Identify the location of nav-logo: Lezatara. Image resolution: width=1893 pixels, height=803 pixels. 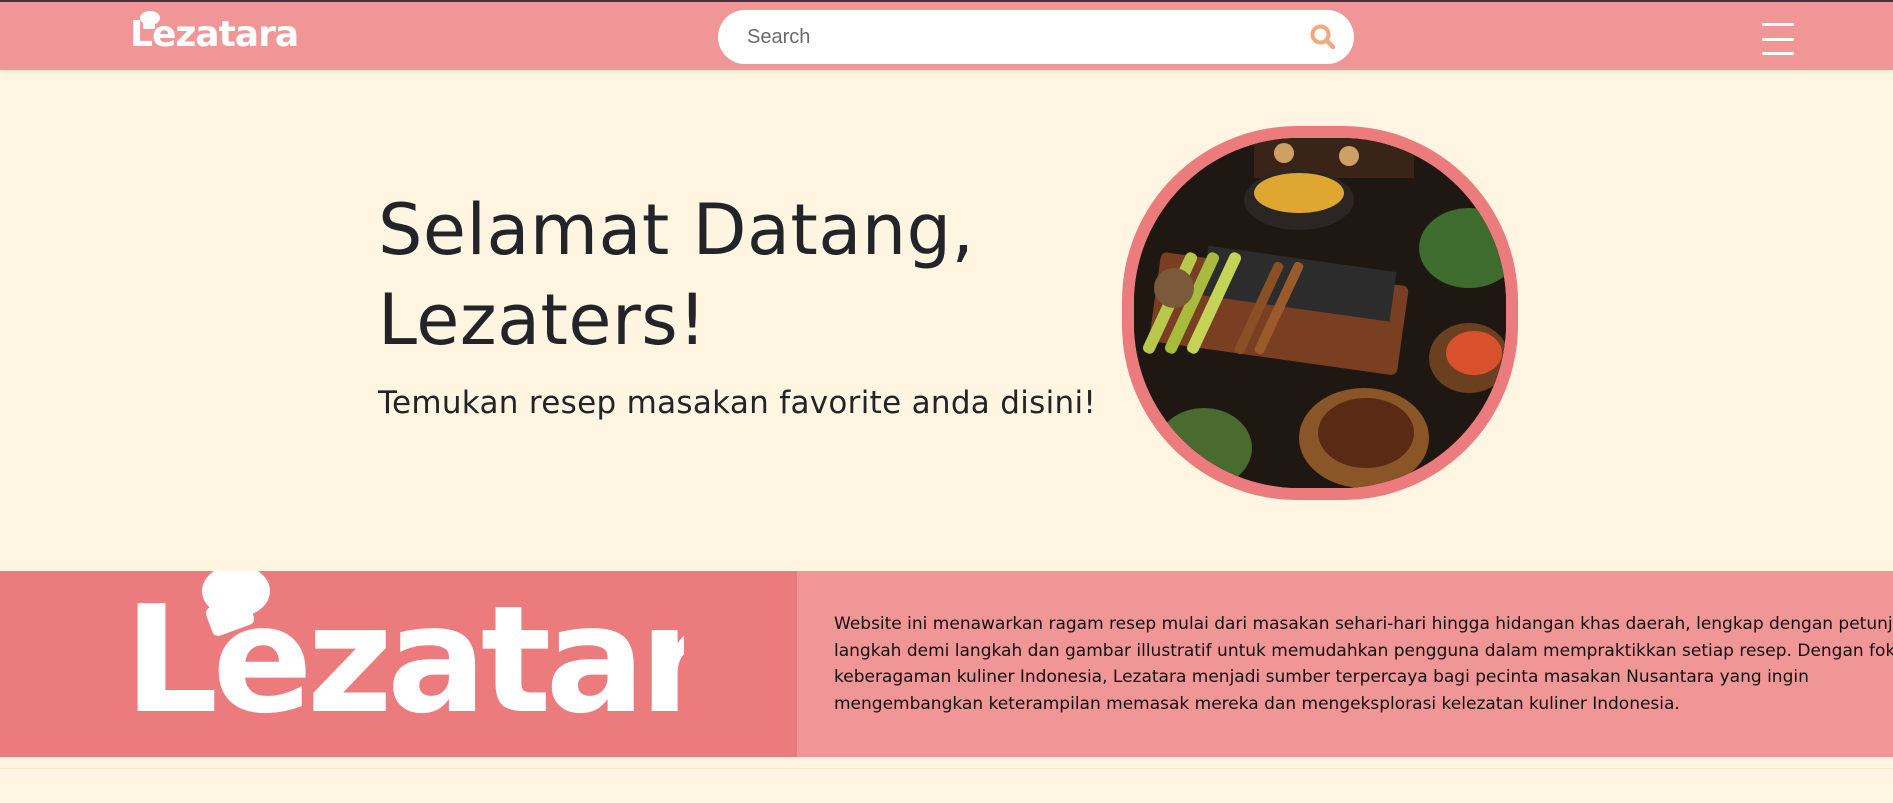
(214, 34).